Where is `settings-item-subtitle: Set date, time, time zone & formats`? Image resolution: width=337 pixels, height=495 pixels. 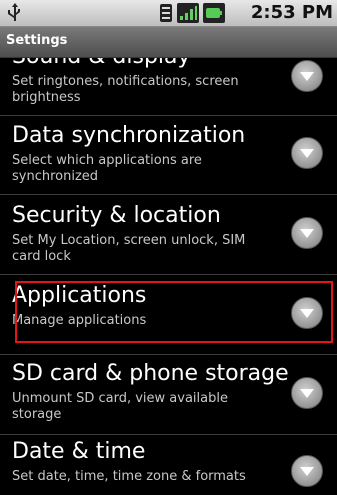
settings-item-subtitle: Set date, time, time zone & formats is located at coordinates (129, 476).